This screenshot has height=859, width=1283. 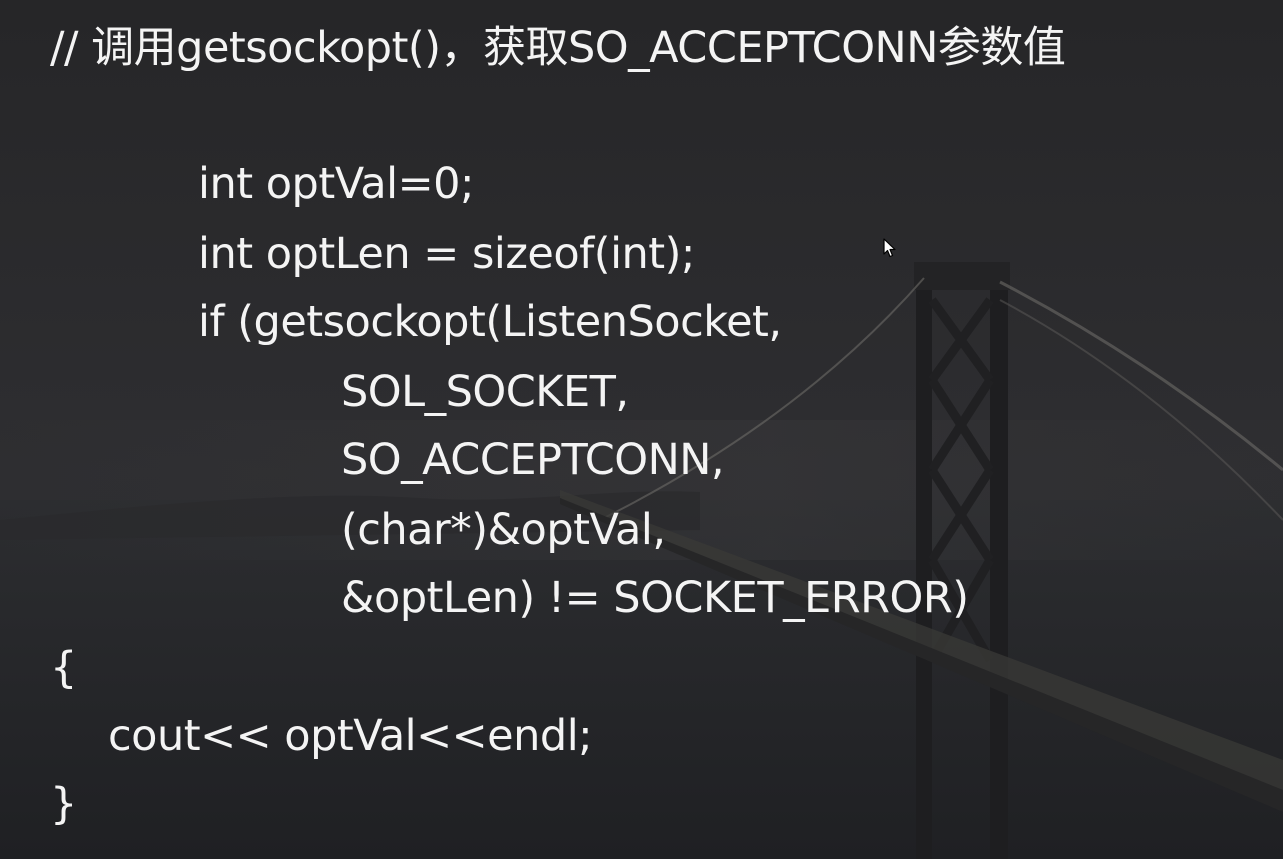 What do you see at coordinates (350, 736) in the screenshot?
I see `code-line: cout<< optVal<<endl;` at bounding box center [350, 736].